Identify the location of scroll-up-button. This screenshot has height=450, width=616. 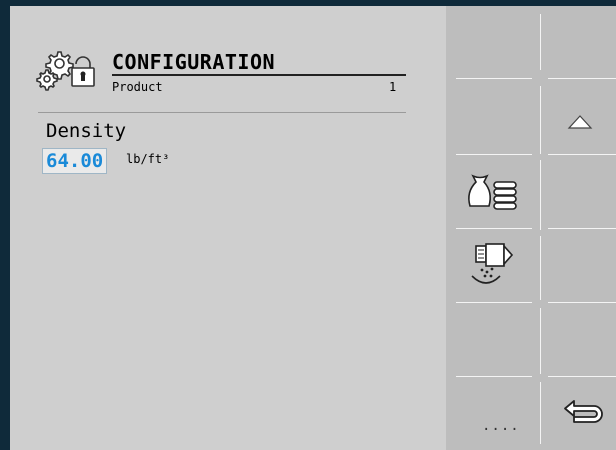
(581, 120).